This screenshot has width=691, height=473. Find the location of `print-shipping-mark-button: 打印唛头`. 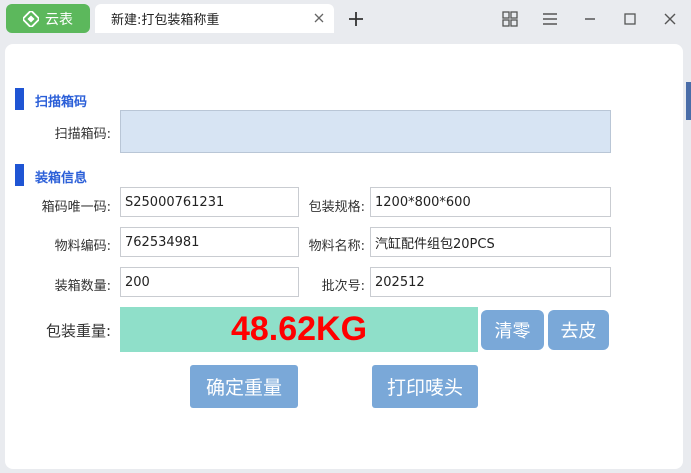

print-shipping-mark-button: 打印唛头 is located at coordinates (425, 386).